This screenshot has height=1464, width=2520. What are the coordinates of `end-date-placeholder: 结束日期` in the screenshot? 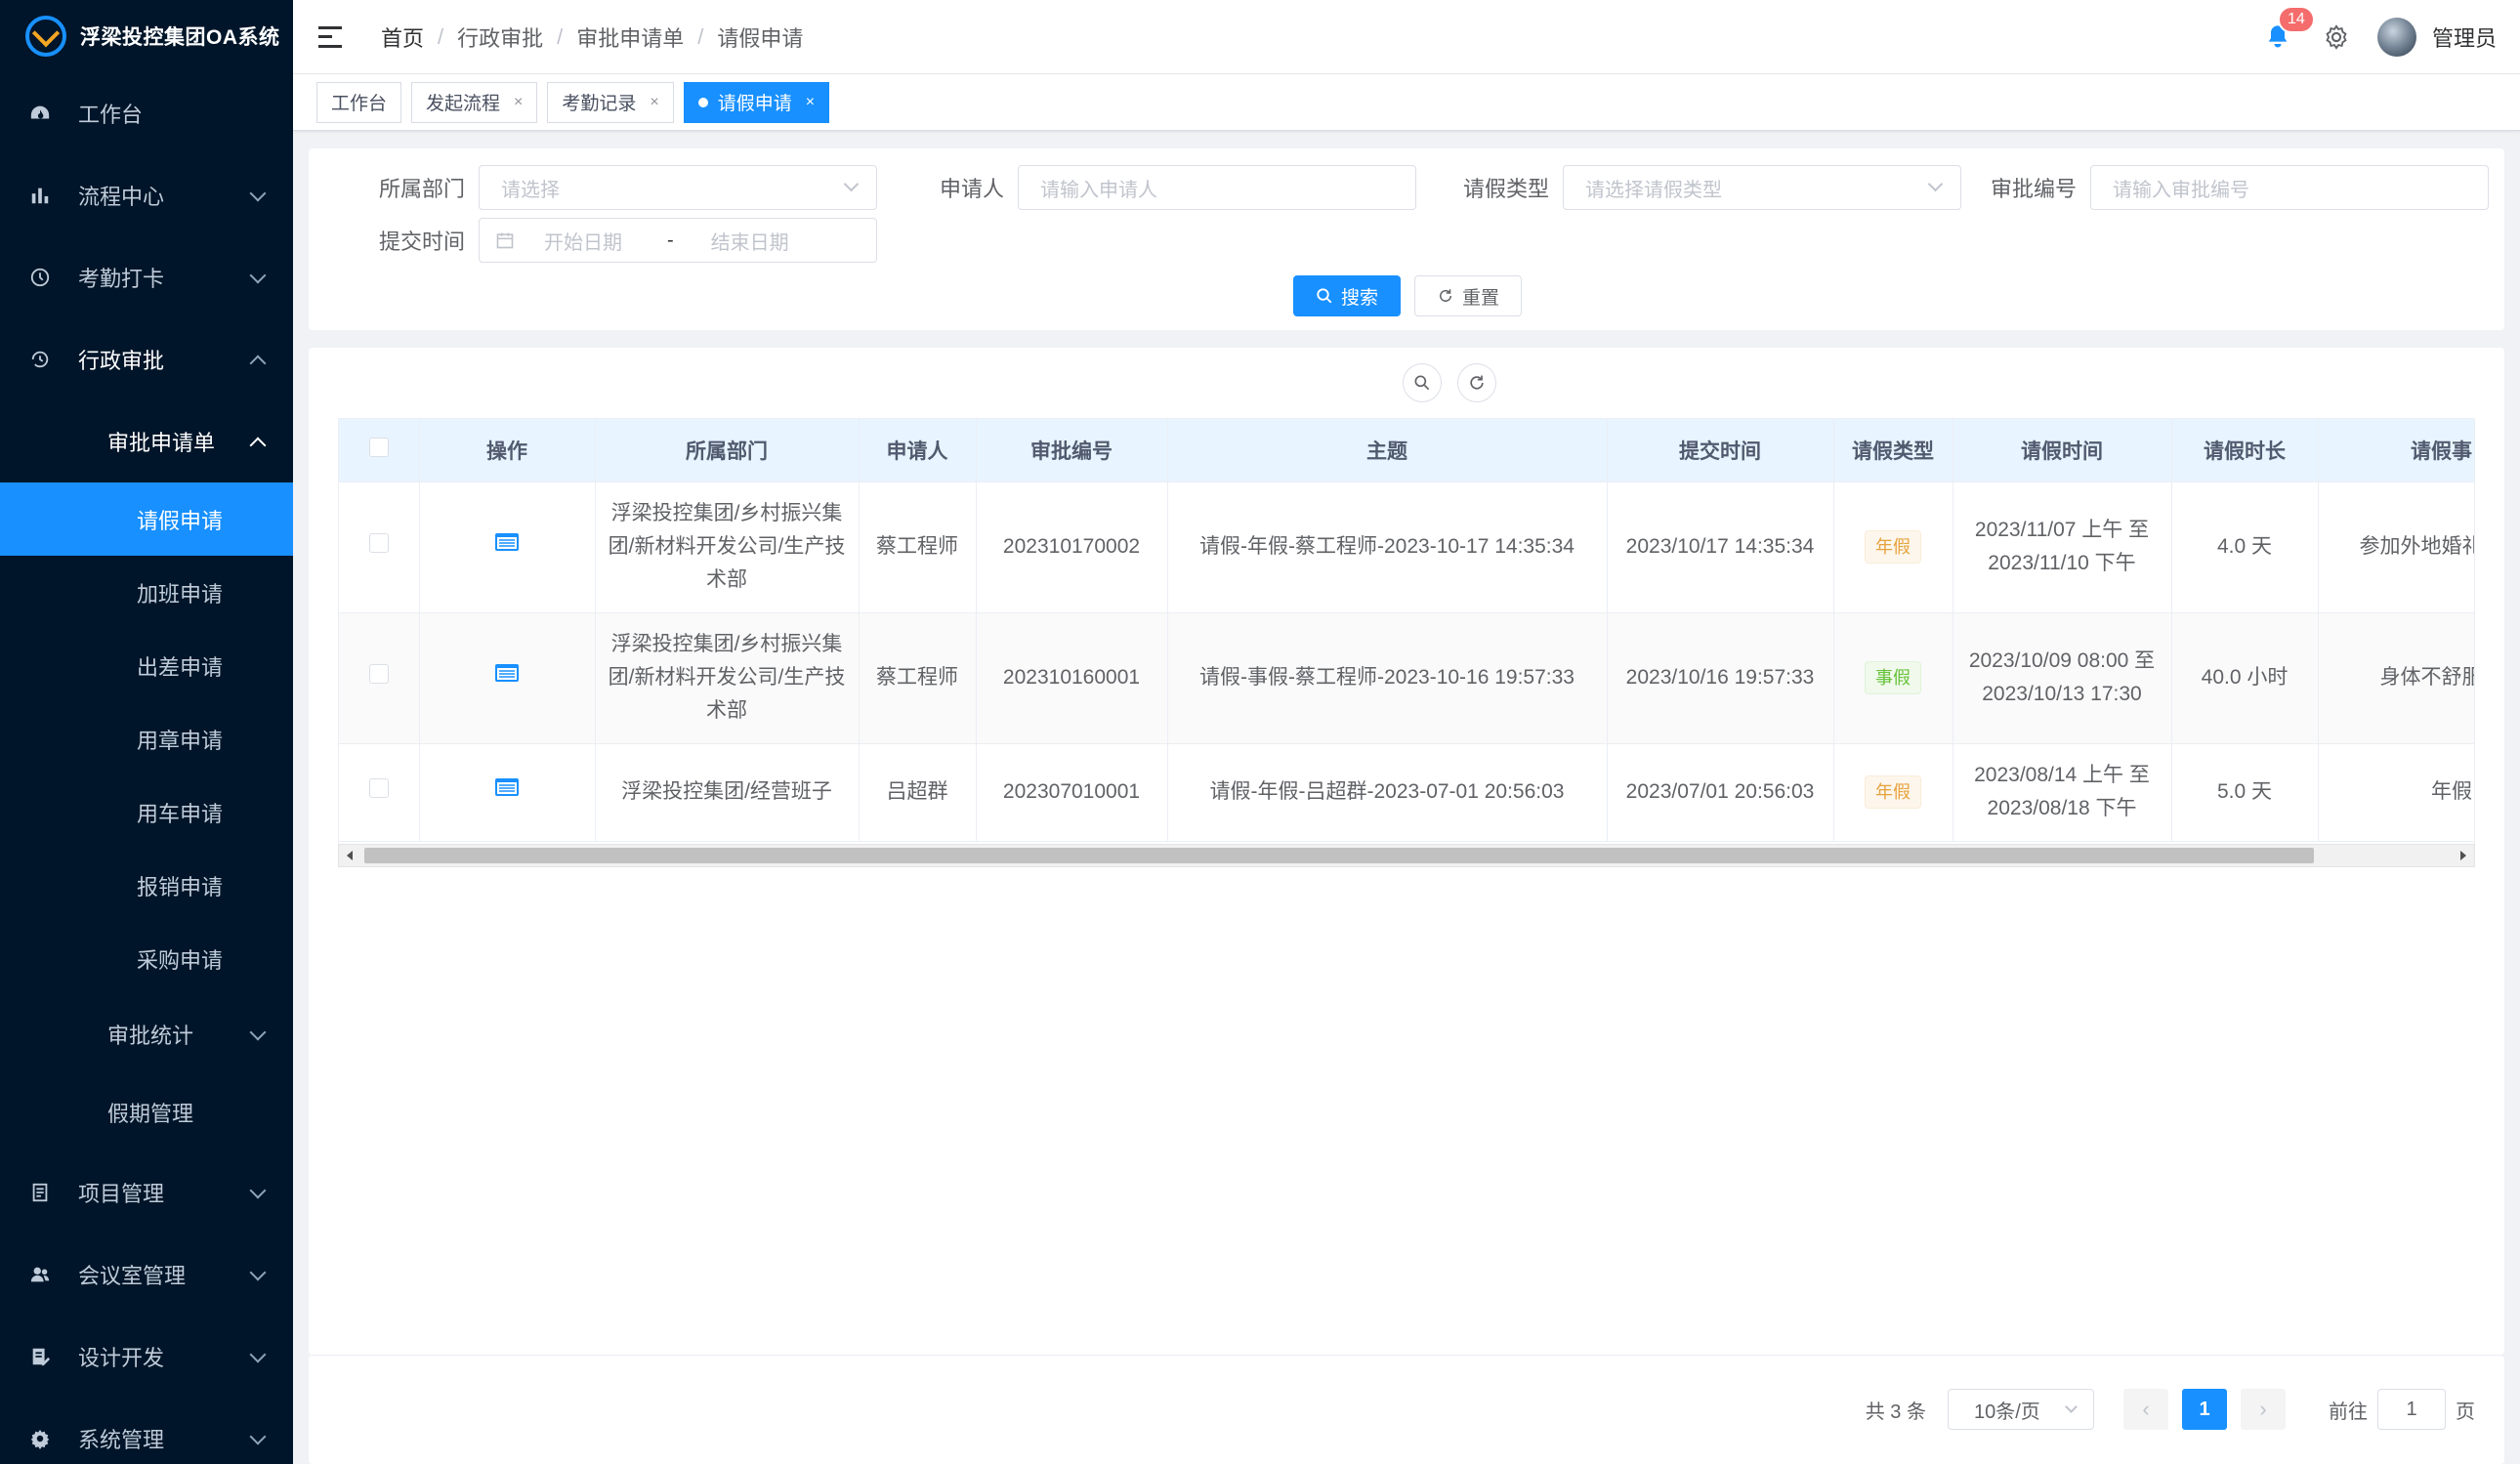 It's located at (750, 241).